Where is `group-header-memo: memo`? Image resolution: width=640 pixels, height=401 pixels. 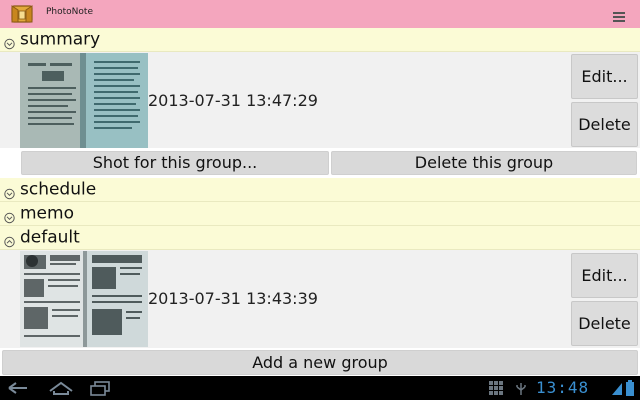 group-header-memo: memo is located at coordinates (320, 214).